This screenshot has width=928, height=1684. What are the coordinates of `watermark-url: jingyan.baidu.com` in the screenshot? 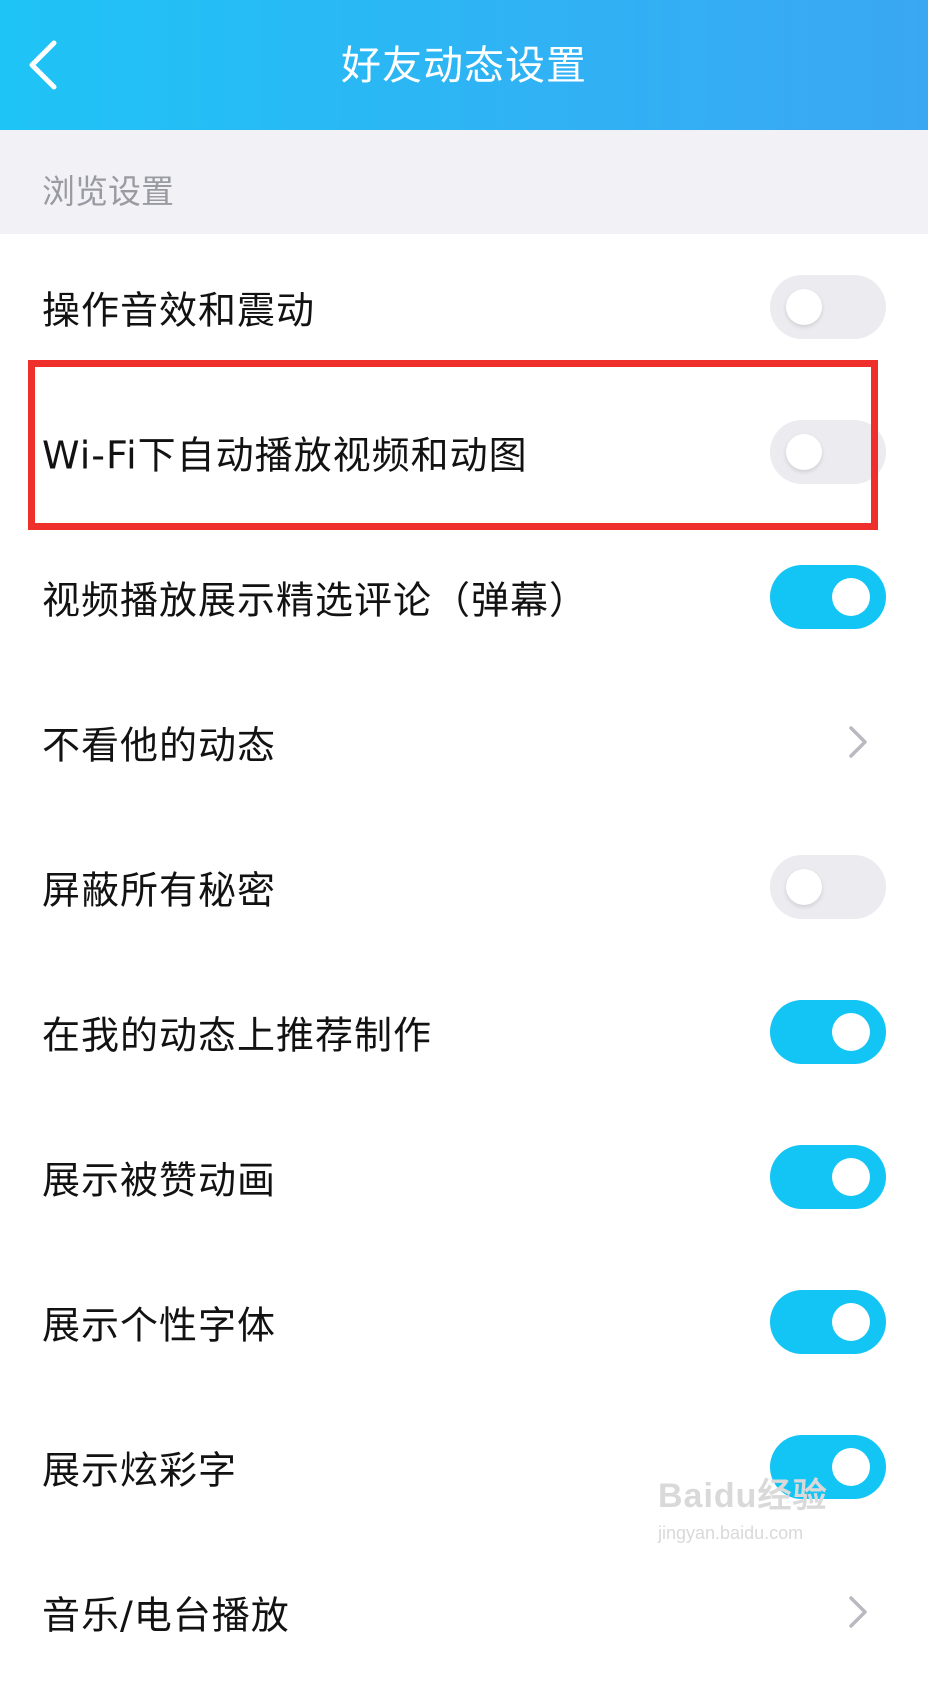 It's located at (731, 1533).